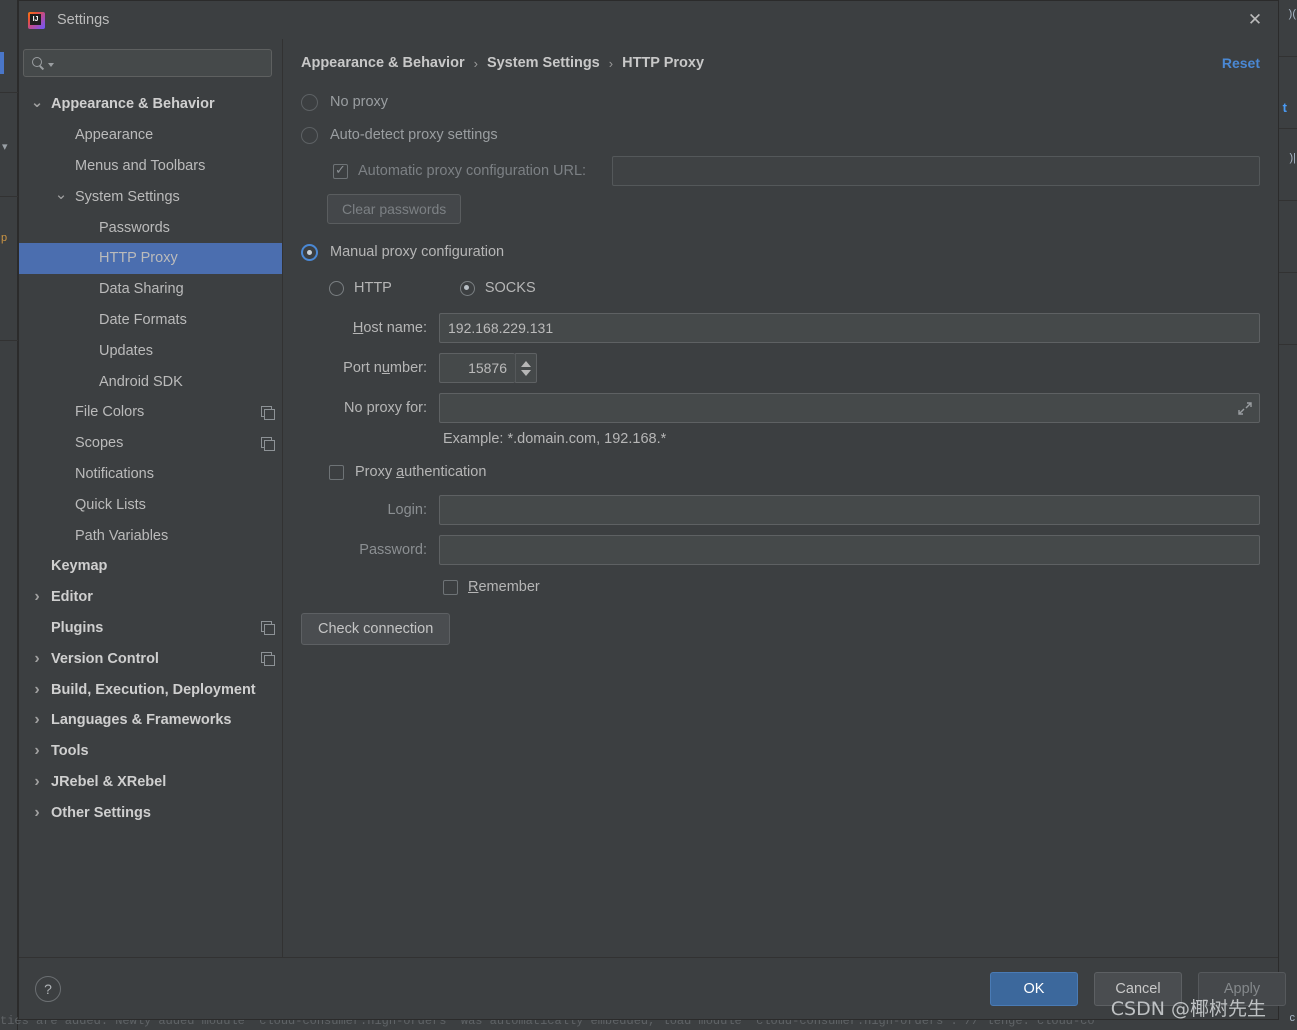 The width and height of the screenshot is (1297, 1030). Describe the element at coordinates (793, 209) in the screenshot. I see `clear-passwords-row: Clear passwords` at that location.